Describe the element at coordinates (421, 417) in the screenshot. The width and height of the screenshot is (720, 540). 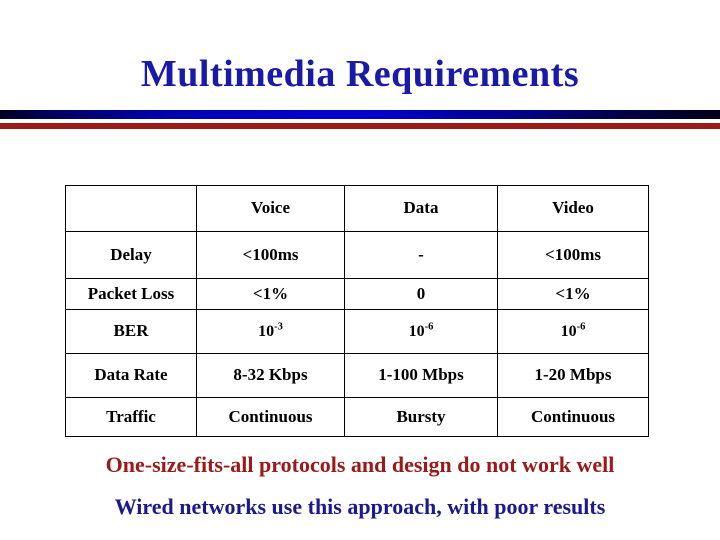
I see `cell-traffic-data: Bursty` at that location.